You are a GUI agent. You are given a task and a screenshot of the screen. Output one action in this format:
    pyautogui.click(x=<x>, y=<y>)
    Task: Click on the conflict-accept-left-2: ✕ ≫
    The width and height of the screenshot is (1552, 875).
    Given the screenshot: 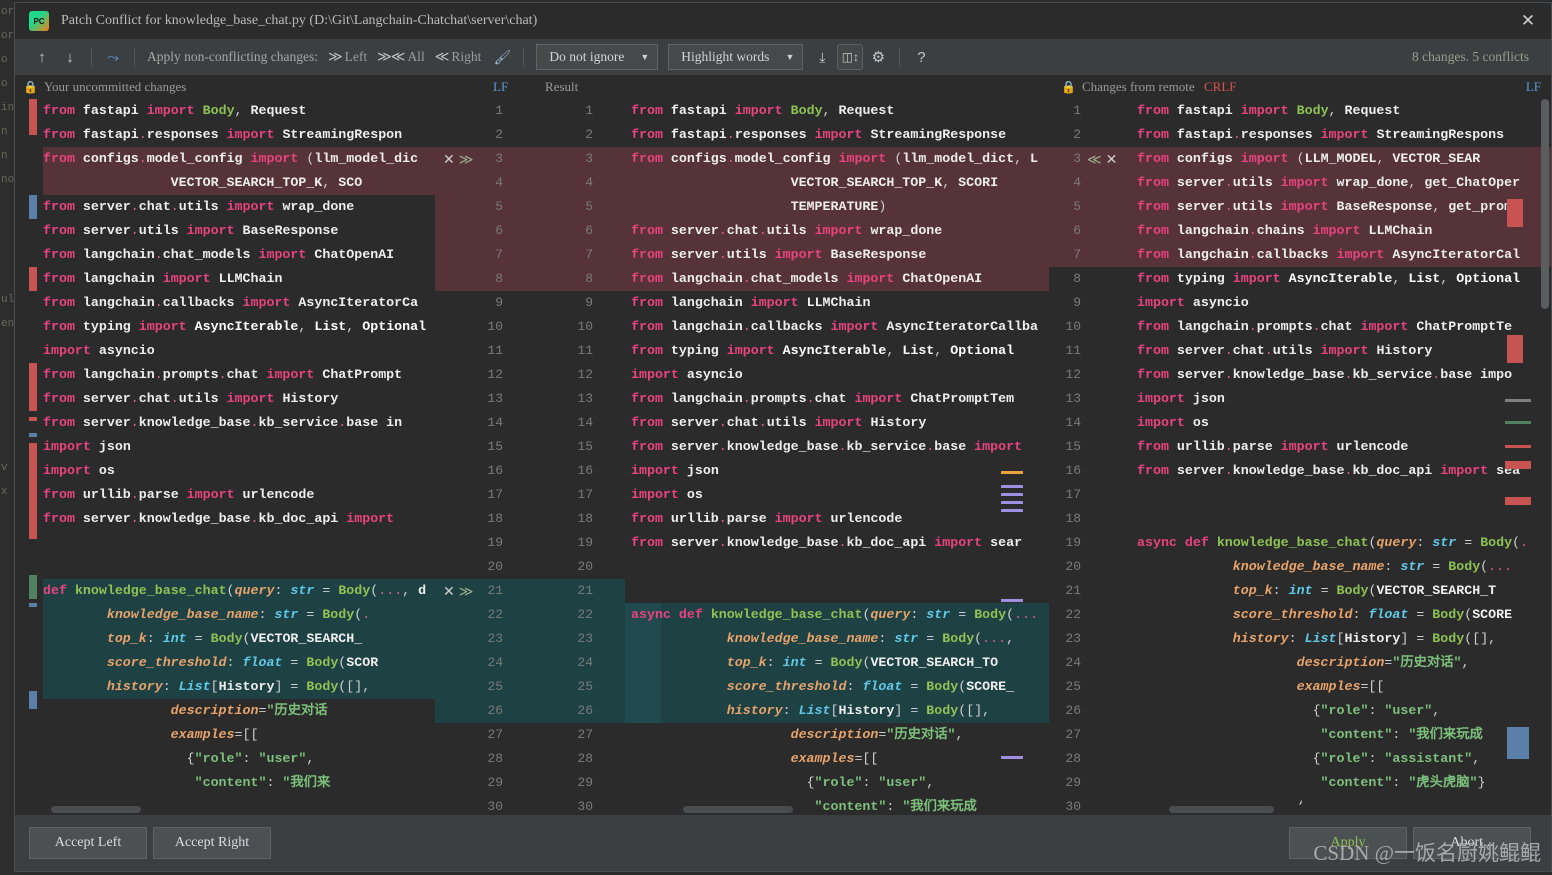 What is the action you would take?
    pyautogui.click(x=458, y=591)
    